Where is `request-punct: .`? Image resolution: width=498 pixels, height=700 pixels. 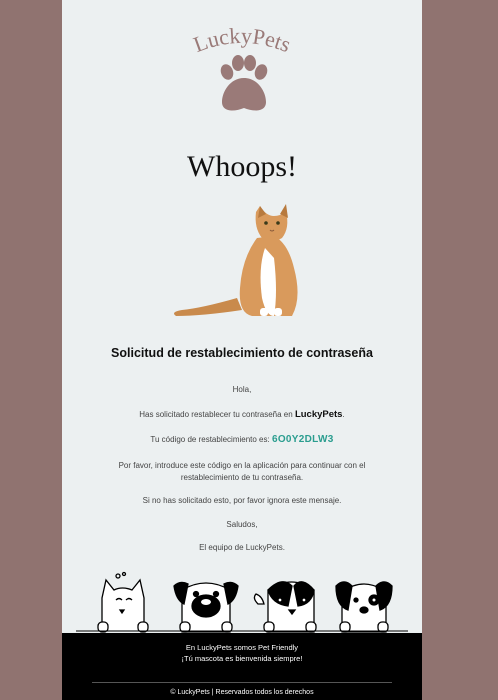 request-punct: . is located at coordinates (343, 414).